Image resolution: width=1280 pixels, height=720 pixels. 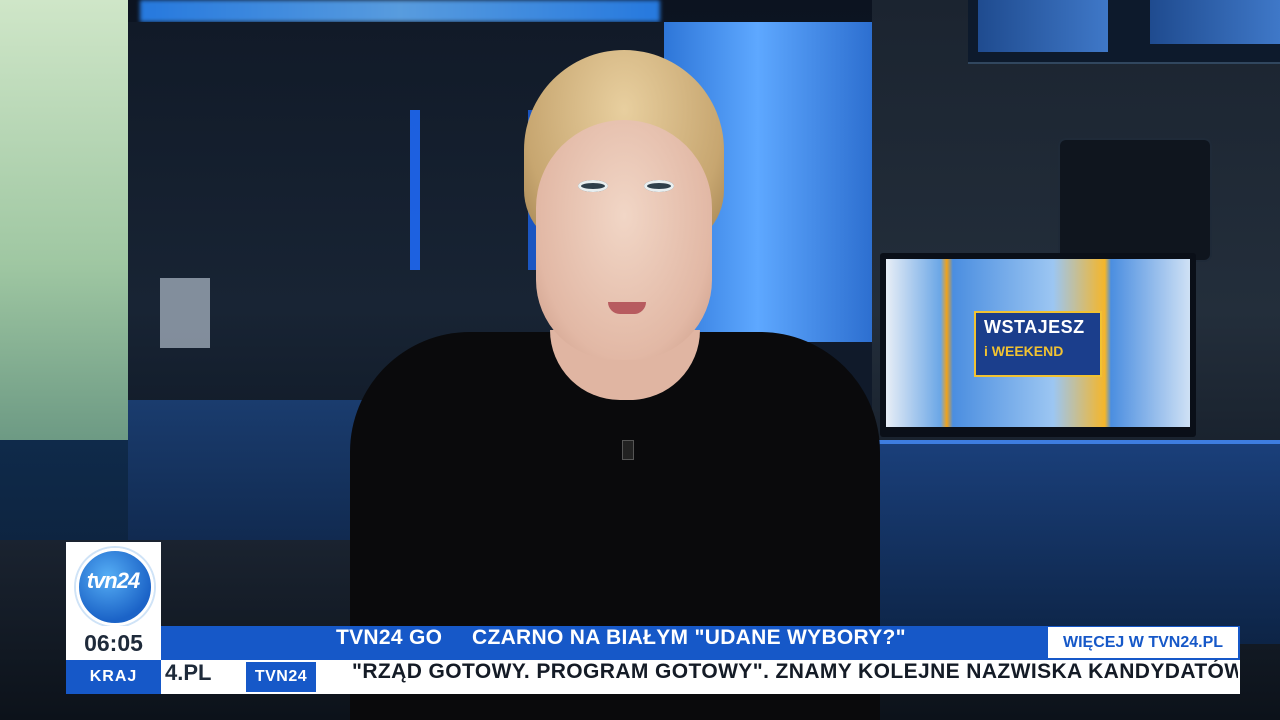 I want to click on section-tag: KRAJ, so click(x=113, y=677).